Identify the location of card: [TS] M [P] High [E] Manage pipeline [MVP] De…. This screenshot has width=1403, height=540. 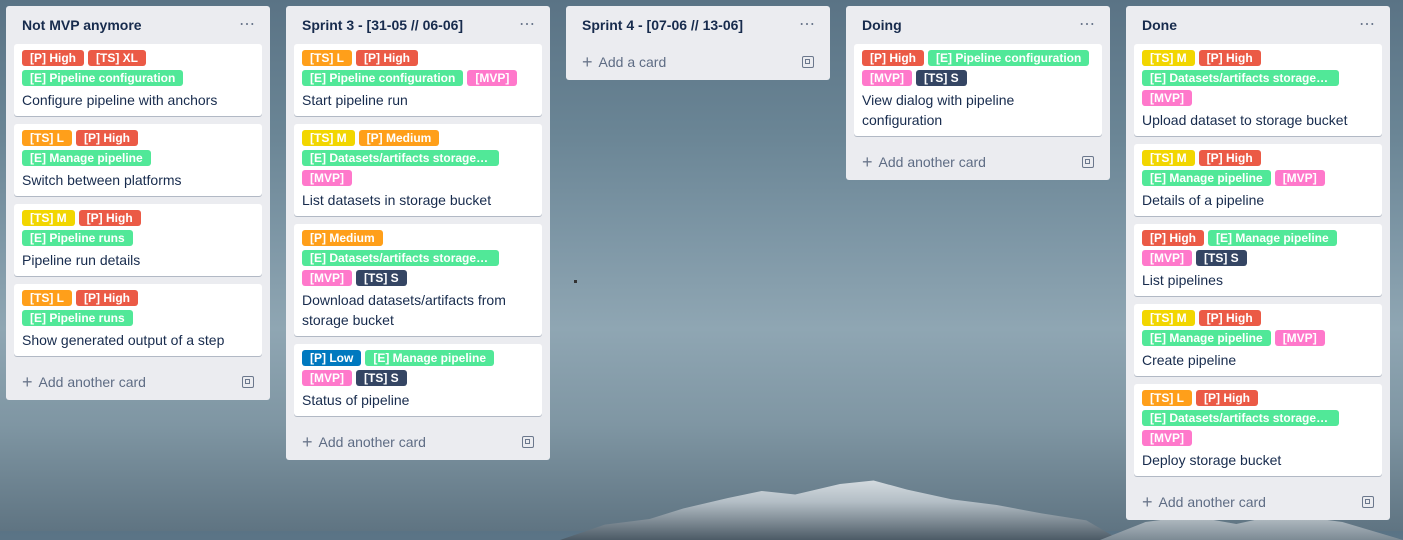
(1258, 180).